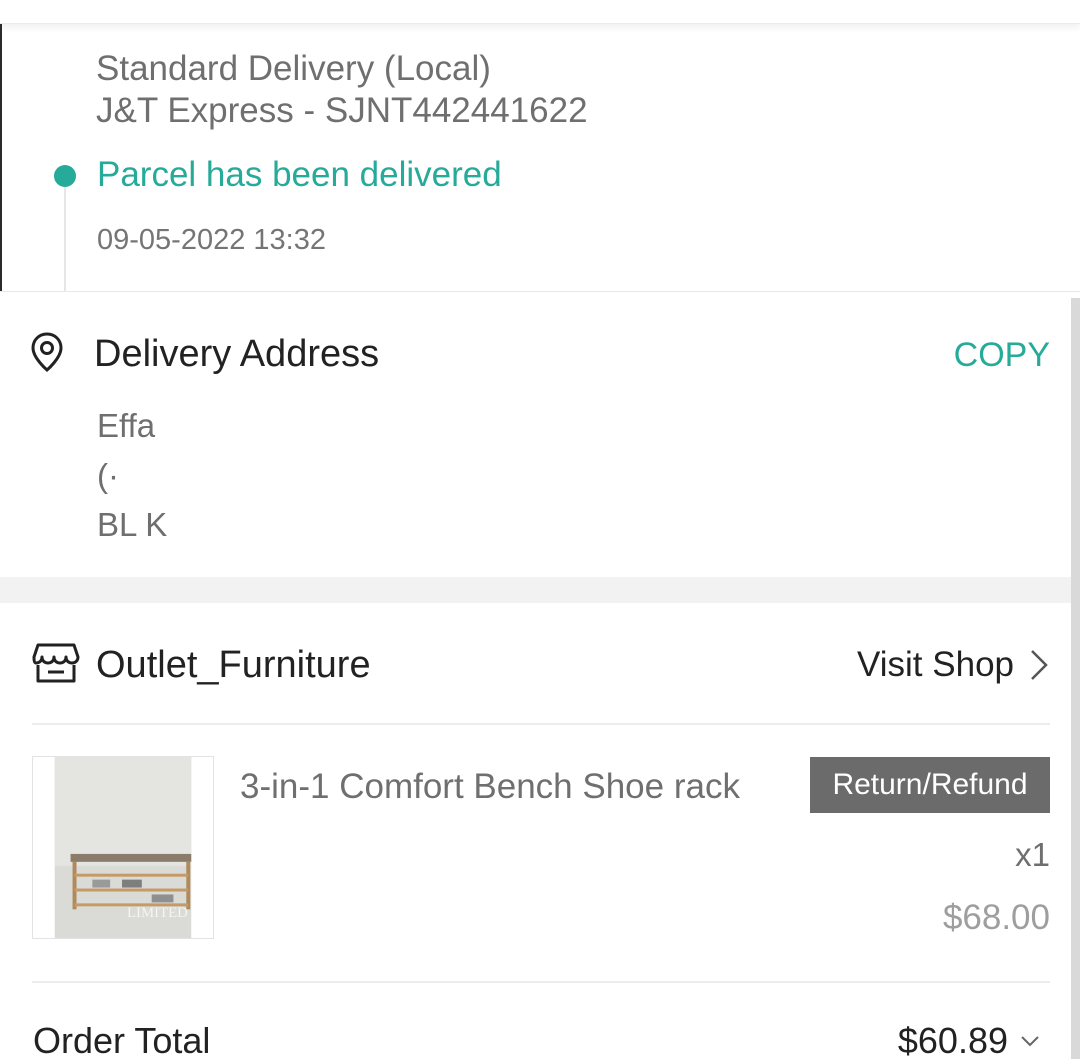  I want to click on order-total-value: $60.89, so click(952, 1039).